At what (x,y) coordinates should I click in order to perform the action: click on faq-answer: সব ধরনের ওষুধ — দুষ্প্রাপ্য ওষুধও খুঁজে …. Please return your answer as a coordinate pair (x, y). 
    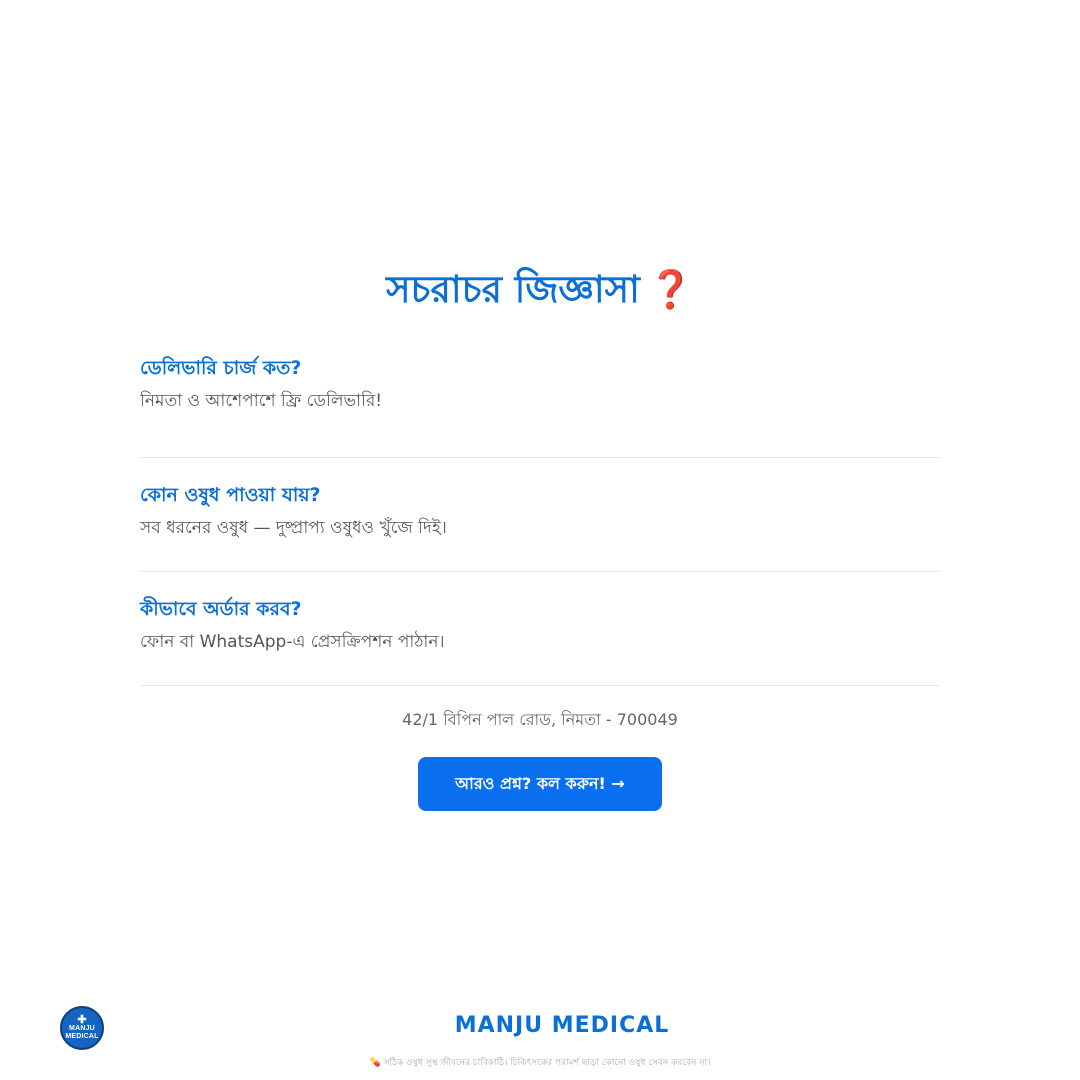
    Looking at the image, I should click on (293, 528).